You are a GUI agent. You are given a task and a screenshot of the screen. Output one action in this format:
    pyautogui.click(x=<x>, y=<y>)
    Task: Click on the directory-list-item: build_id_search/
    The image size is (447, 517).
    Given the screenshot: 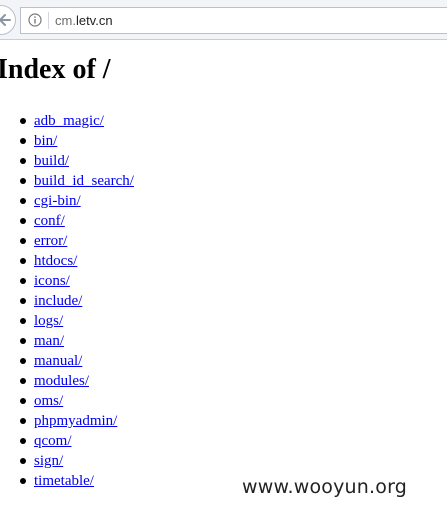 What is the action you would take?
    pyautogui.click(x=67, y=181)
    